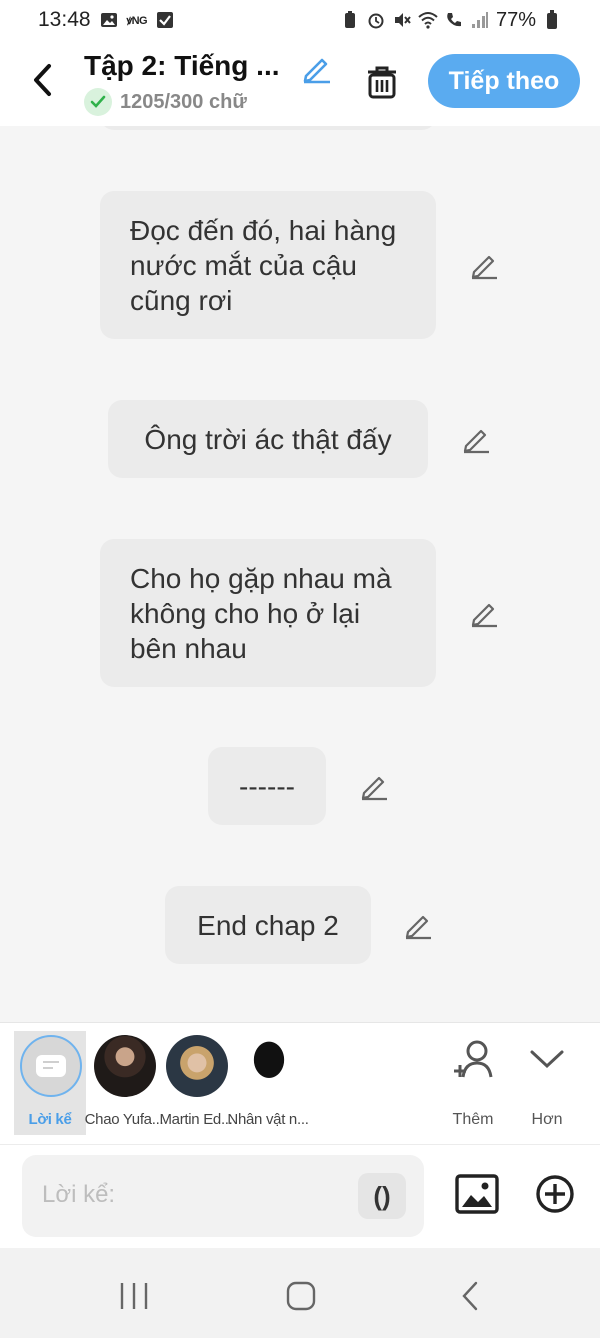 This screenshot has height=1338, width=600. What do you see at coordinates (402, 20) in the screenshot?
I see `mute-icon` at bounding box center [402, 20].